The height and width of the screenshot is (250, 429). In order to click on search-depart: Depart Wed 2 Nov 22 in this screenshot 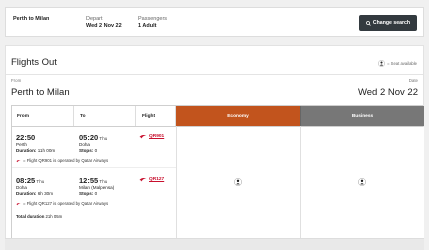, I will do `click(104, 22)`.